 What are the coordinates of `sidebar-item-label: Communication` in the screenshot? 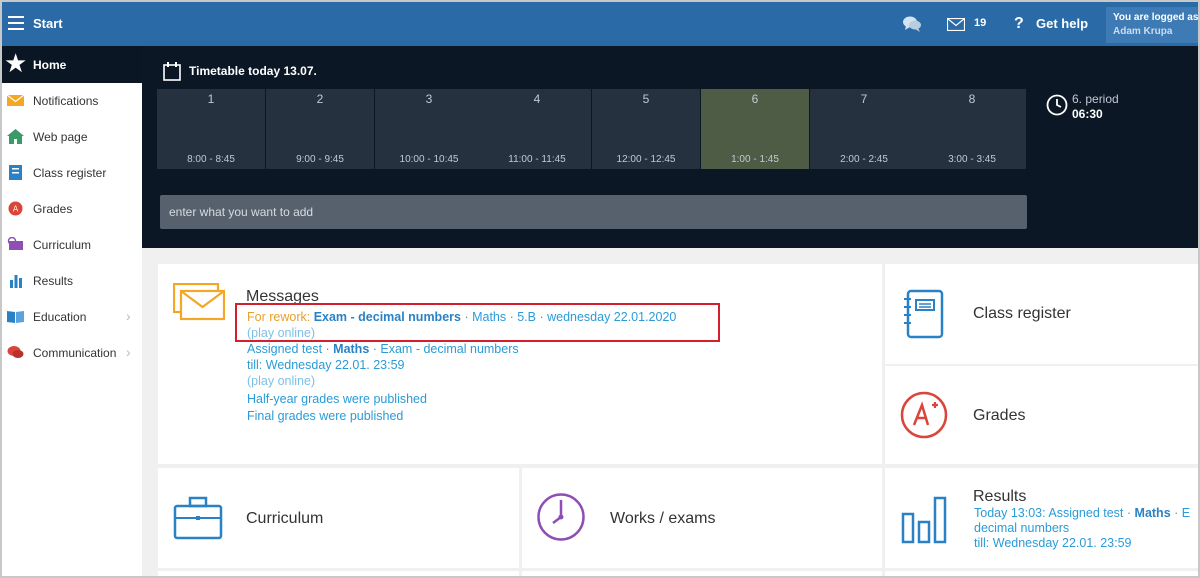 It's located at (75, 353).